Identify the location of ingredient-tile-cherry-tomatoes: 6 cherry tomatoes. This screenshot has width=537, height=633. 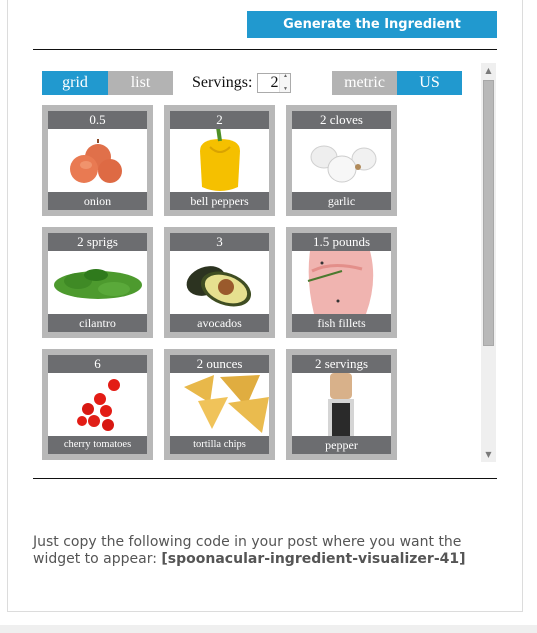
(97, 404).